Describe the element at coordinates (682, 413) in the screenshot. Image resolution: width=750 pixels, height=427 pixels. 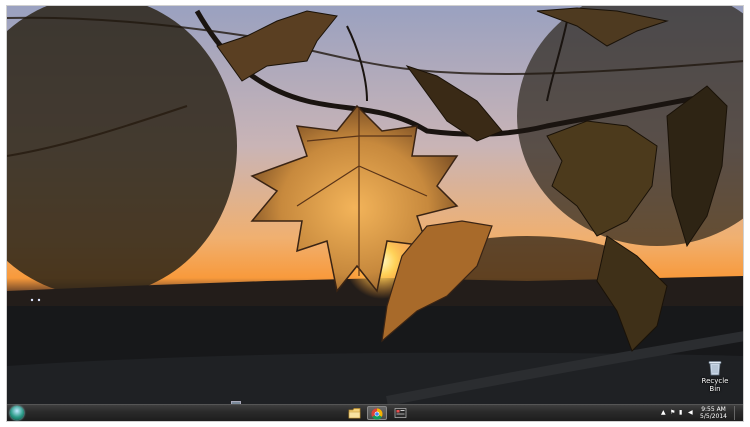
I see `network-icon: ▮` at that location.